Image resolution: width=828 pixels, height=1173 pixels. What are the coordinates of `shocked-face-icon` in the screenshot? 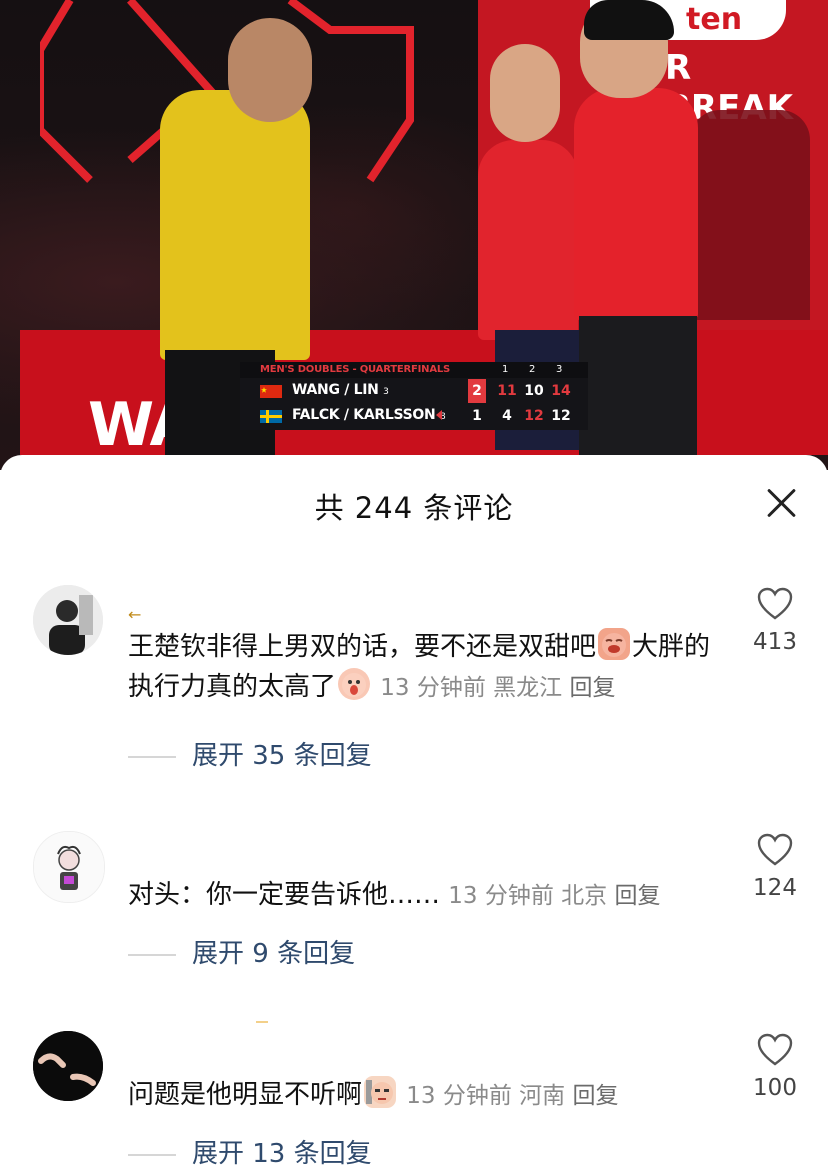 It's located at (354, 684).